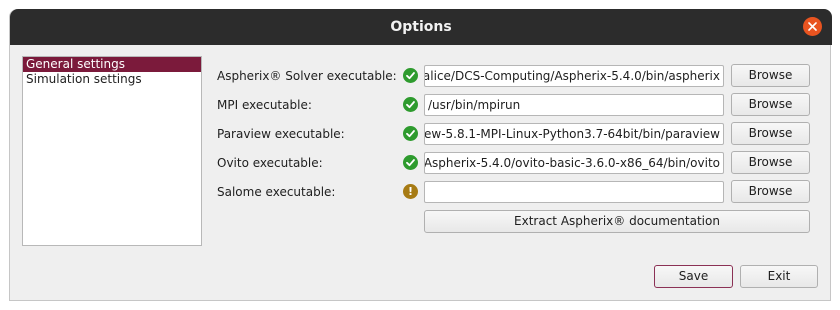 The width and height of the screenshot is (840, 310). What do you see at coordinates (112, 79) in the screenshot?
I see `nav-item-simulation-settings: Simulation settings` at bounding box center [112, 79].